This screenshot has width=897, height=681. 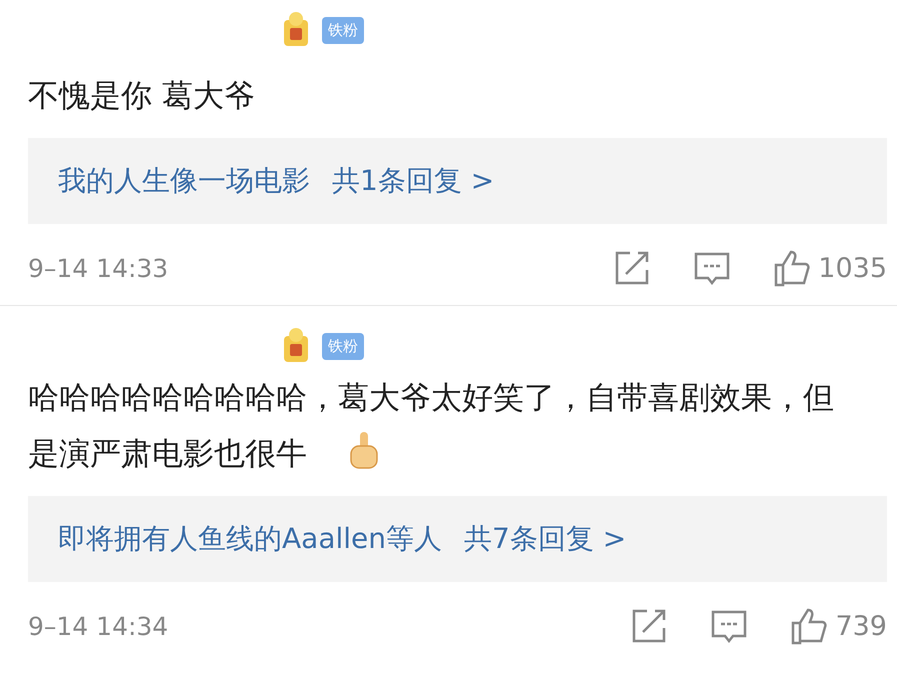 I want to click on like-count: 739, so click(x=861, y=626).